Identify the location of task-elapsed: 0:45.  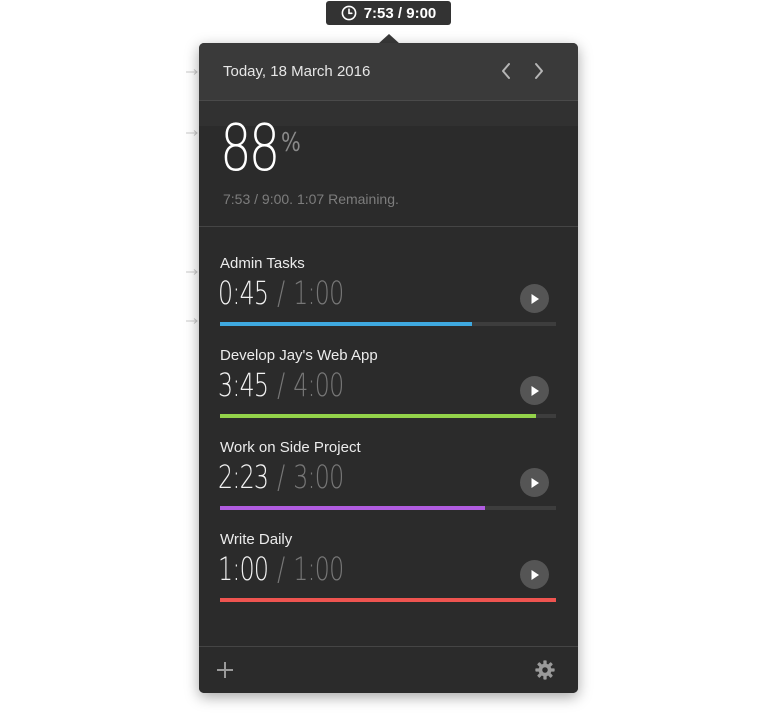
(243, 293).